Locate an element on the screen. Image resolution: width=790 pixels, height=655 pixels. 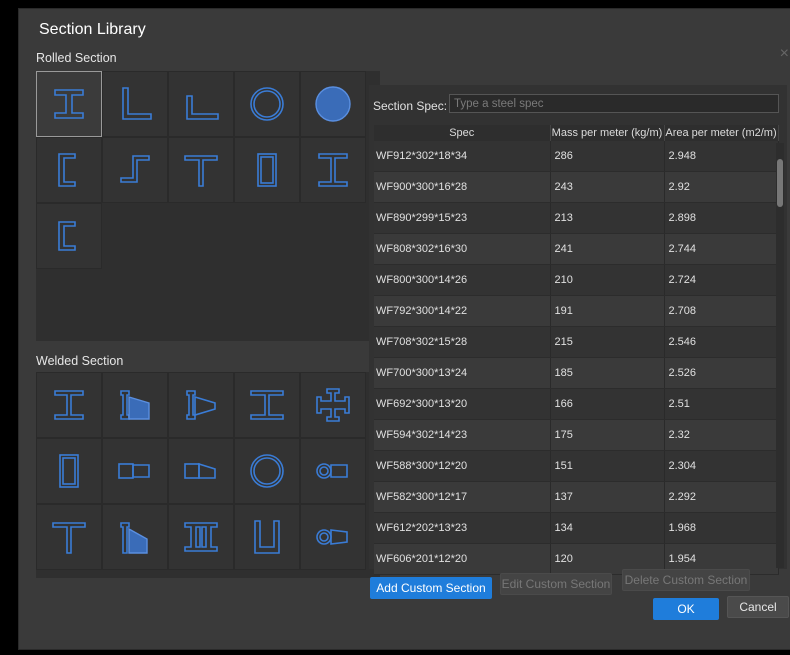
close-icon: × is located at coordinates (784, 54).